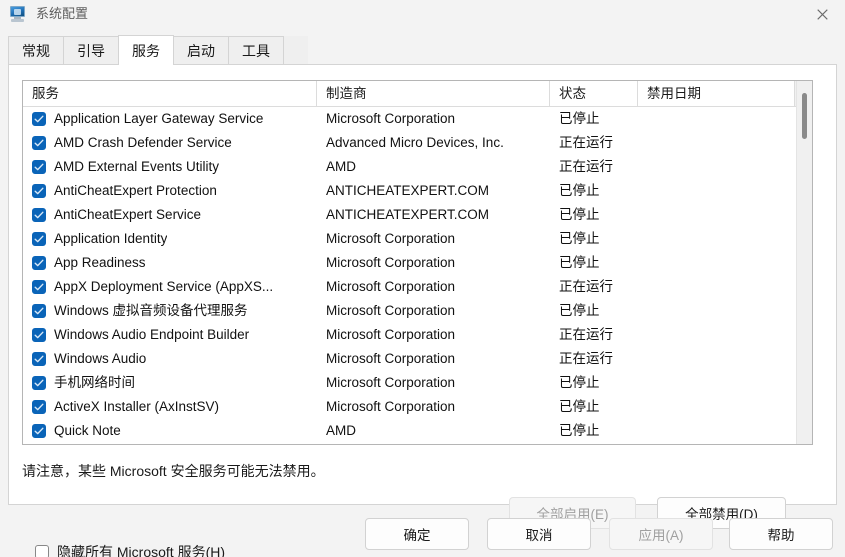 The image size is (845, 557). I want to click on tab-1: 常规, so click(36, 50).